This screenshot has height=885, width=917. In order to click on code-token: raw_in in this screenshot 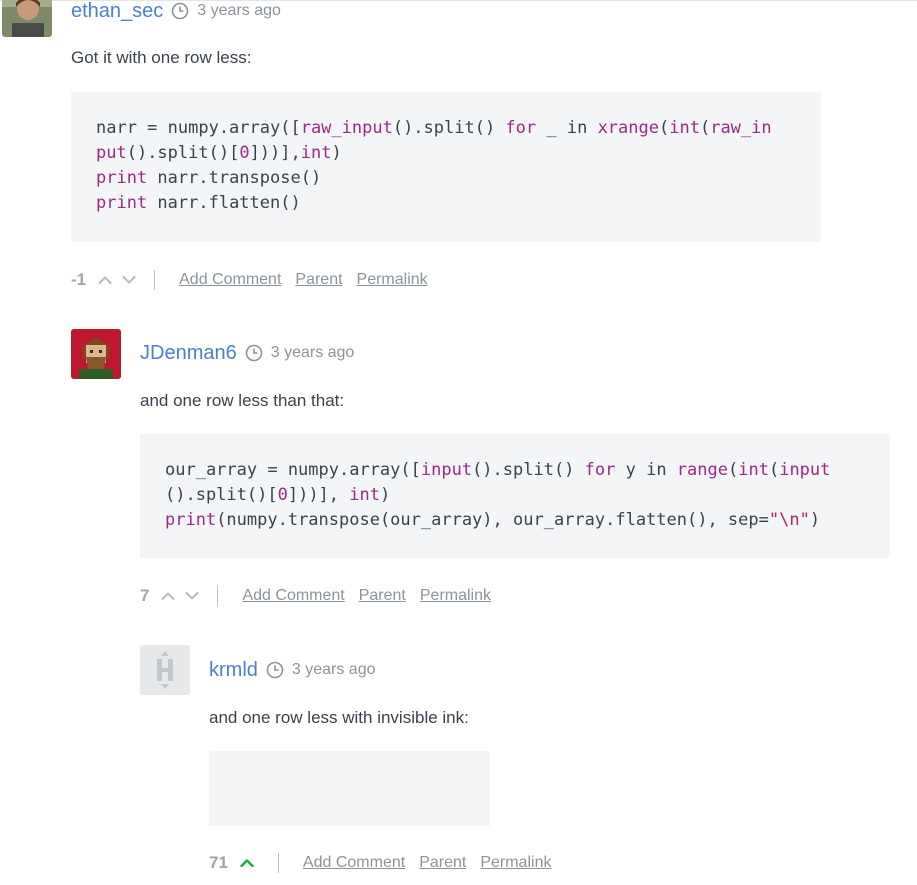, I will do `click(741, 128)`.